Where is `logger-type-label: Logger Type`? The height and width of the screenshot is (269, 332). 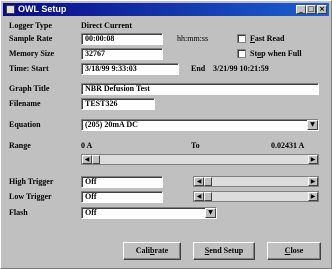
logger-type-label: Logger Type is located at coordinates (30, 25).